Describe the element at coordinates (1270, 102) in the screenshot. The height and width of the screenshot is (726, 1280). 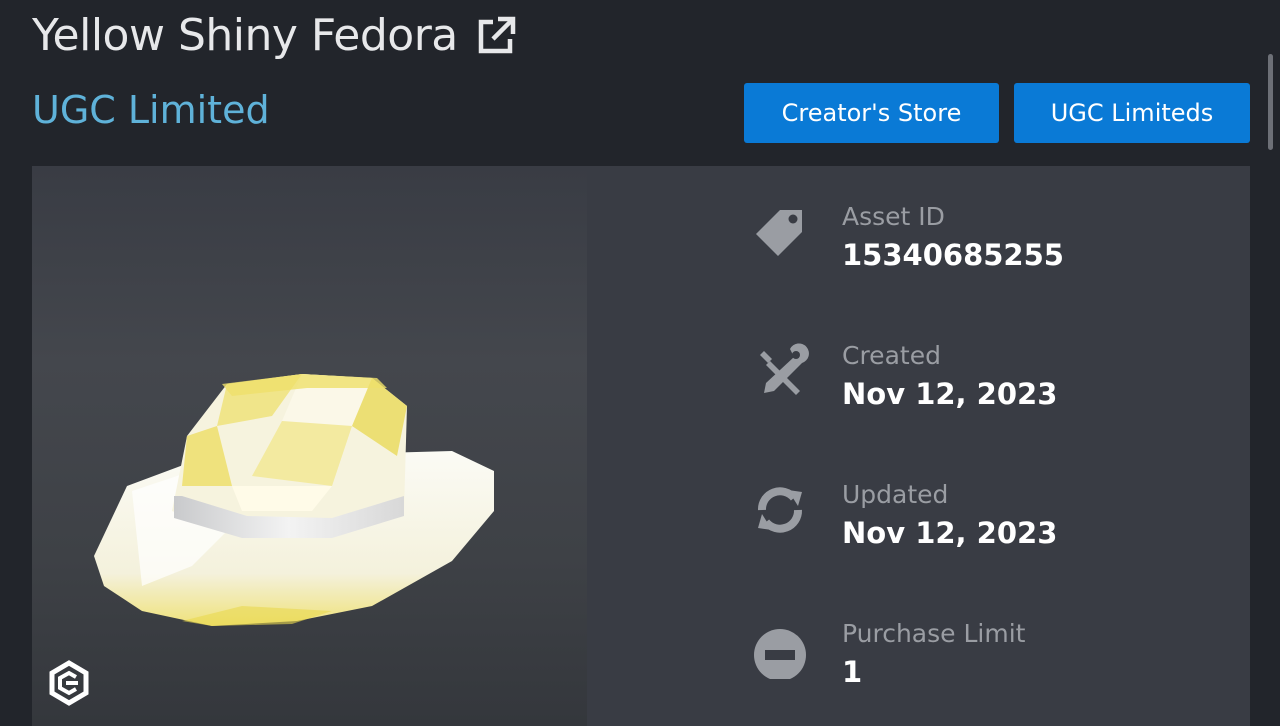
I see `scrollbar` at that location.